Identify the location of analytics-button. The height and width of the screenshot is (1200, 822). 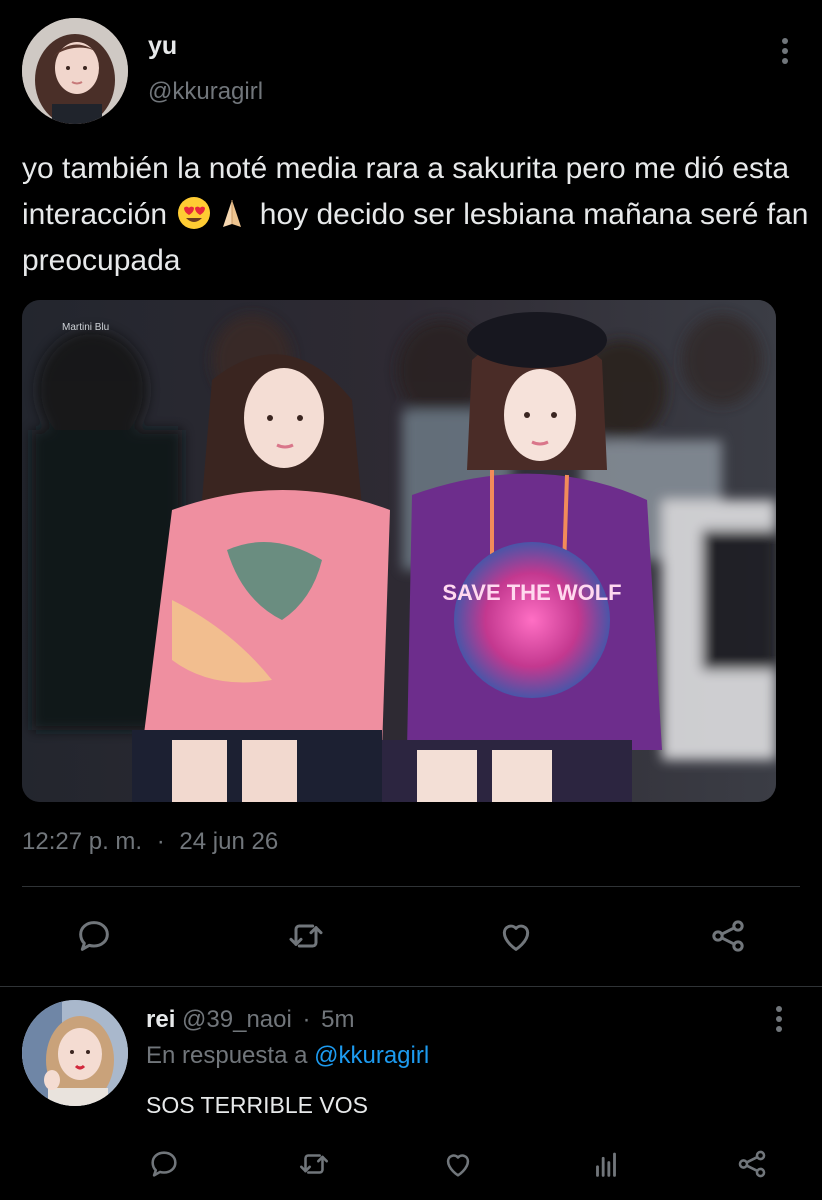
(606, 1164).